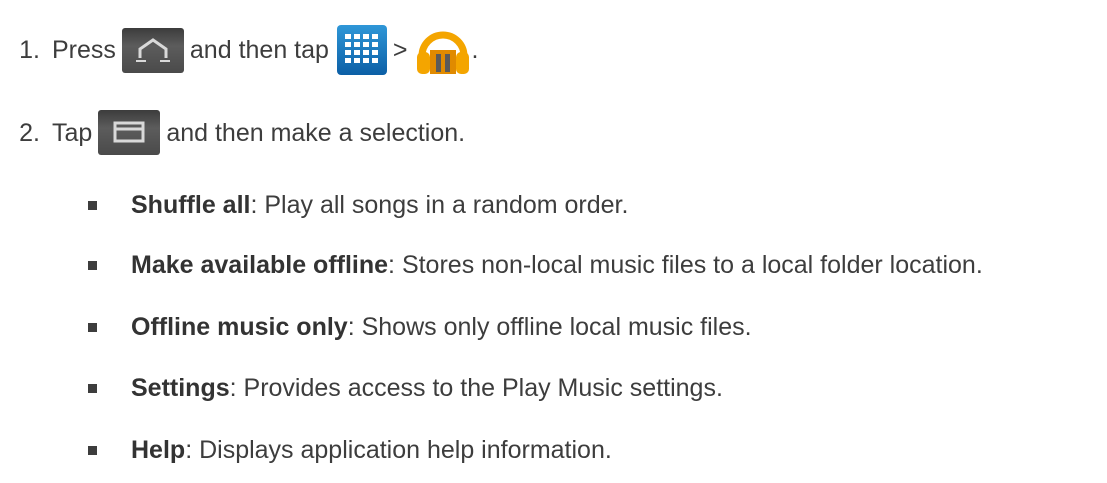 The image size is (1107, 483). What do you see at coordinates (361, 50) in the screenshot?
I see `apps-grid-icon` at bounding box center [361, 50].